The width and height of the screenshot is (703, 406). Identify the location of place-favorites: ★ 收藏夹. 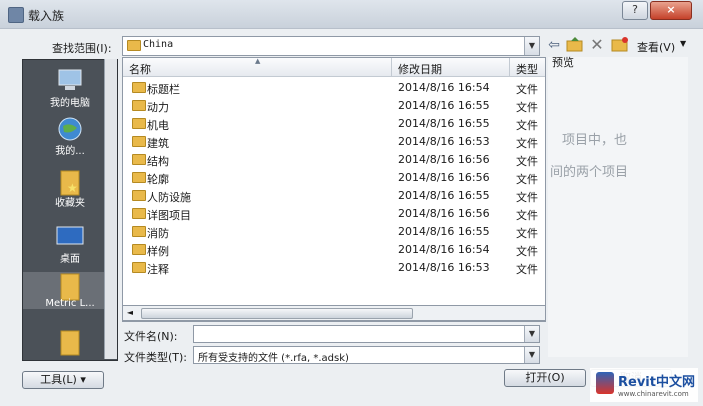
(70, 188).